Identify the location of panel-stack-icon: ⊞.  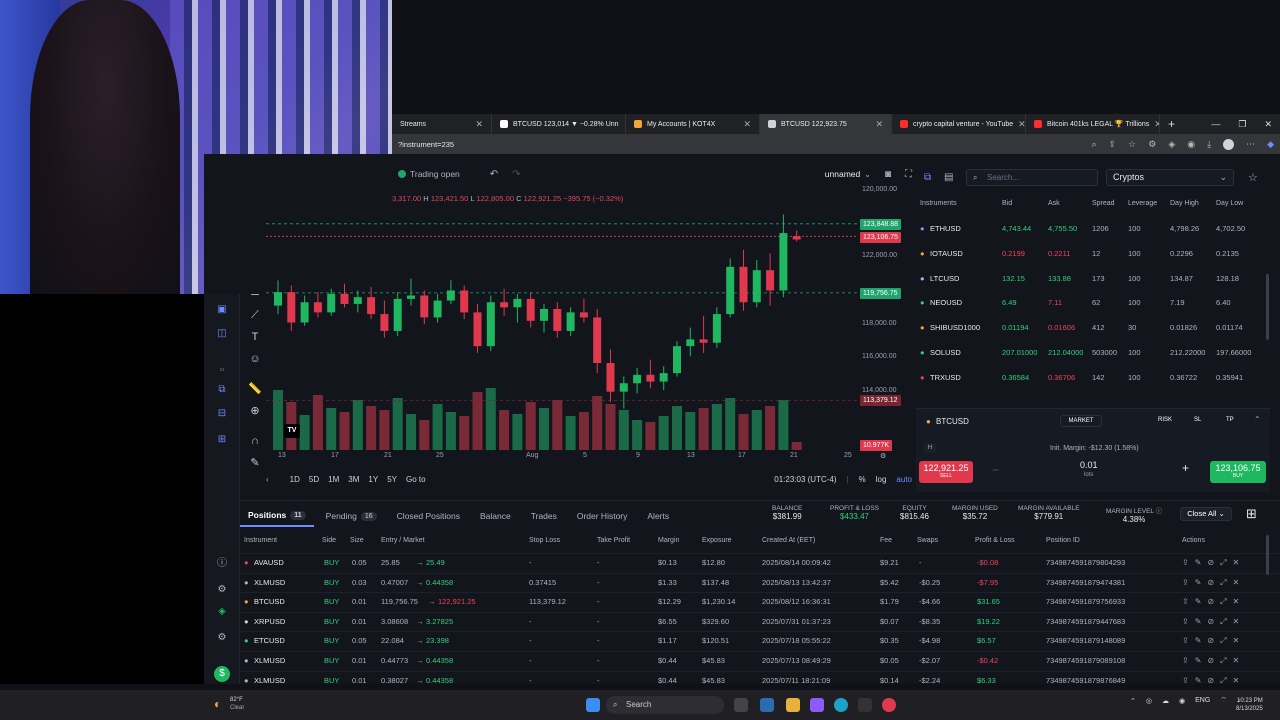
(222, 440).